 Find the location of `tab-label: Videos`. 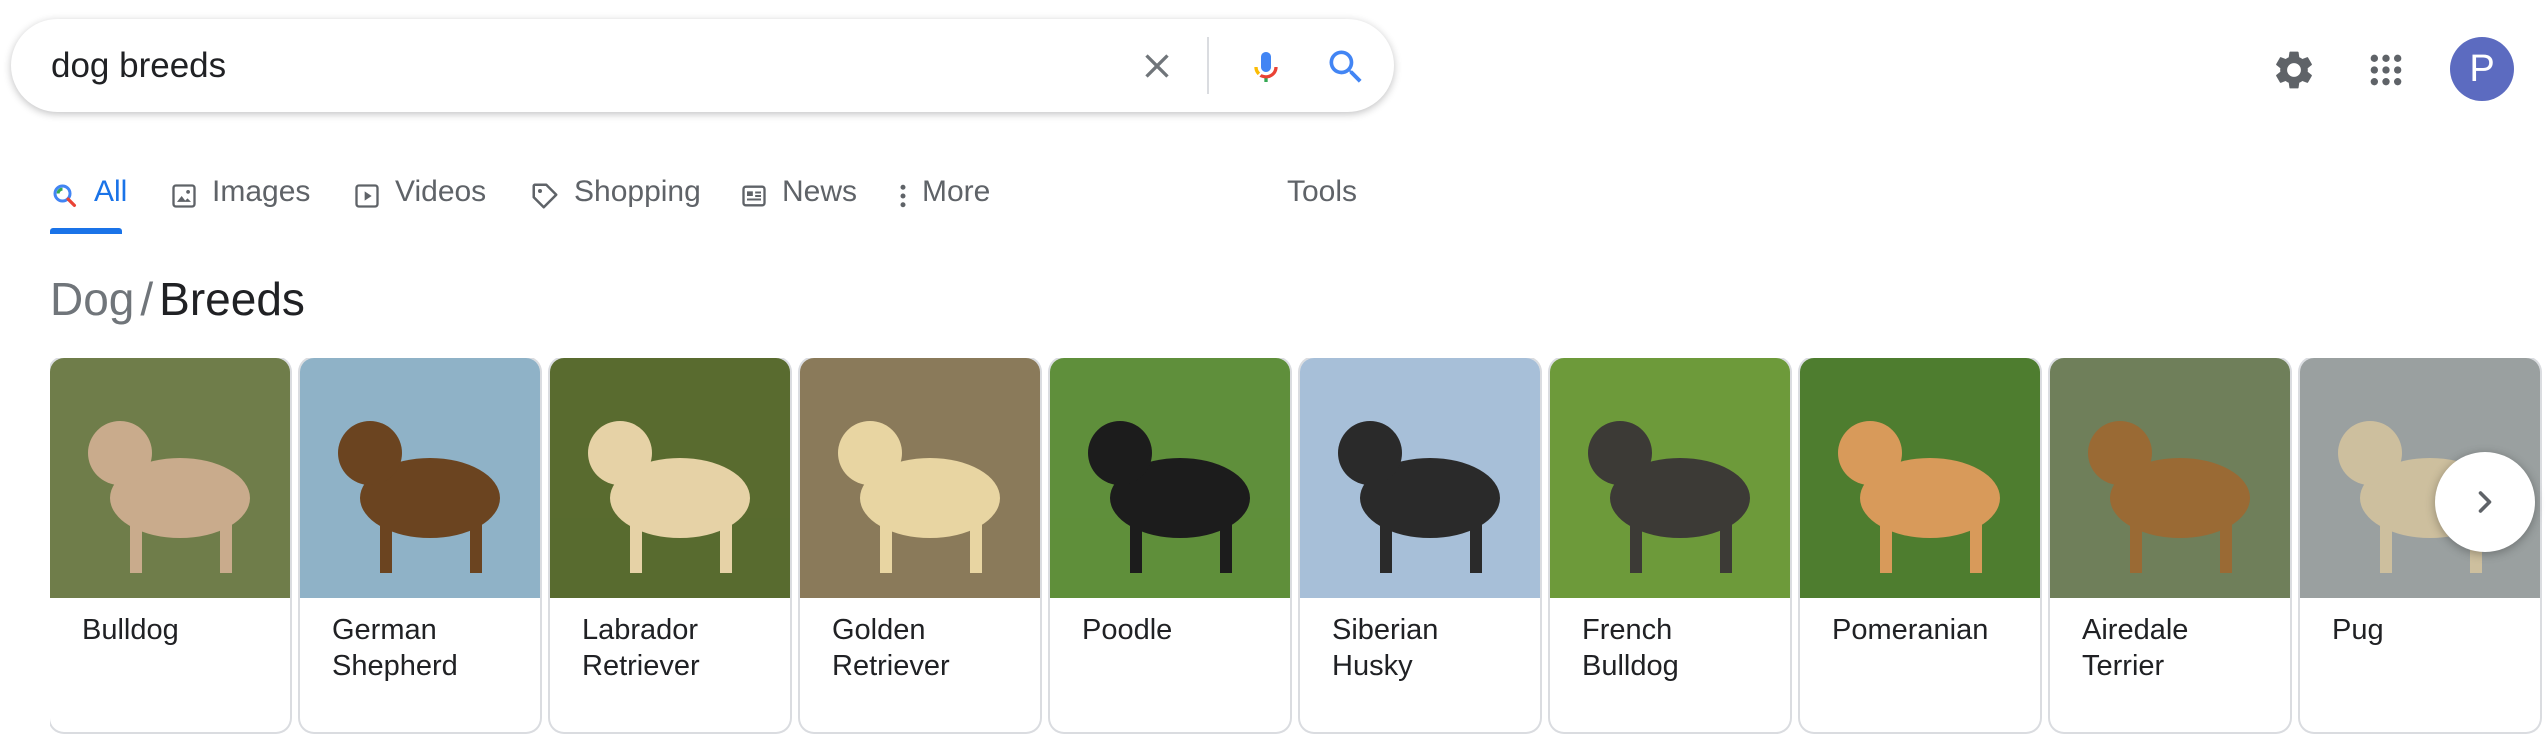

tab-label: Videos is located at coordinates (441, 191).